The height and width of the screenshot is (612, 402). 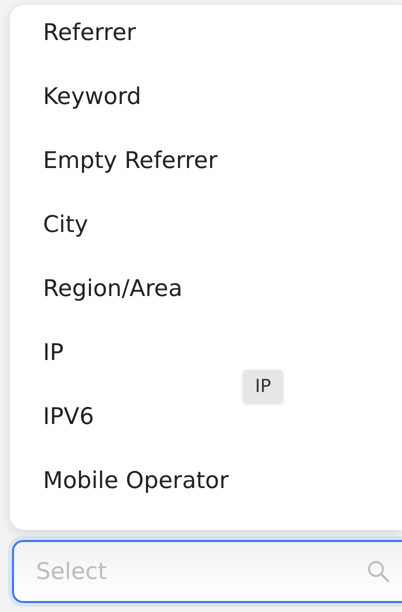 I want to click on menu-item: City, so click(x=206, y=225).